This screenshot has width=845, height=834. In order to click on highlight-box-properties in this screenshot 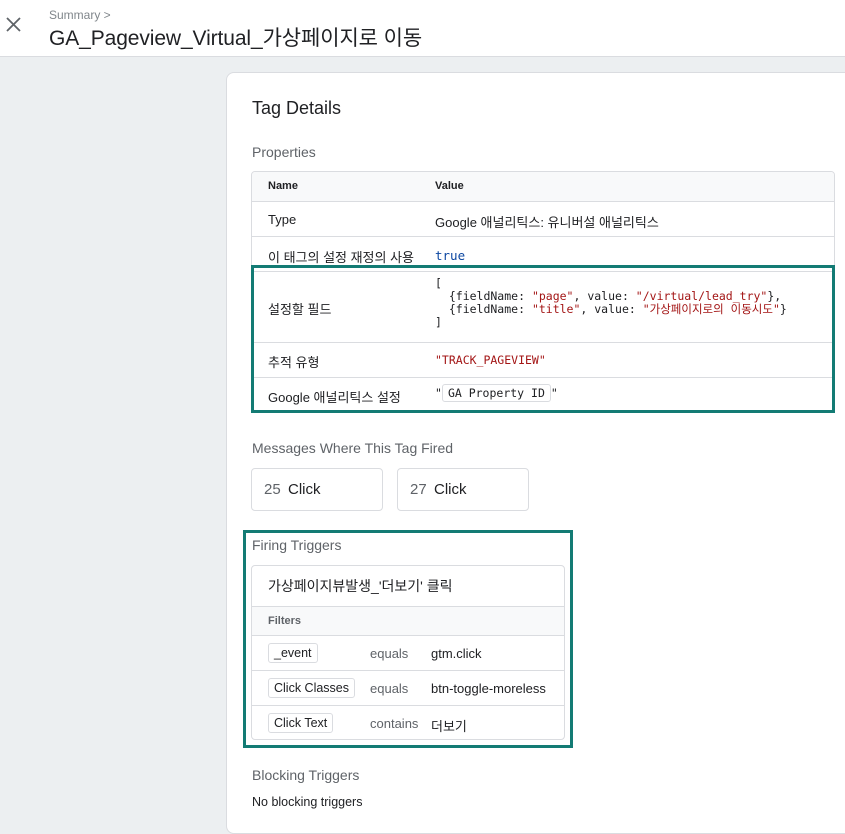, I will do `click(543, 339)`.